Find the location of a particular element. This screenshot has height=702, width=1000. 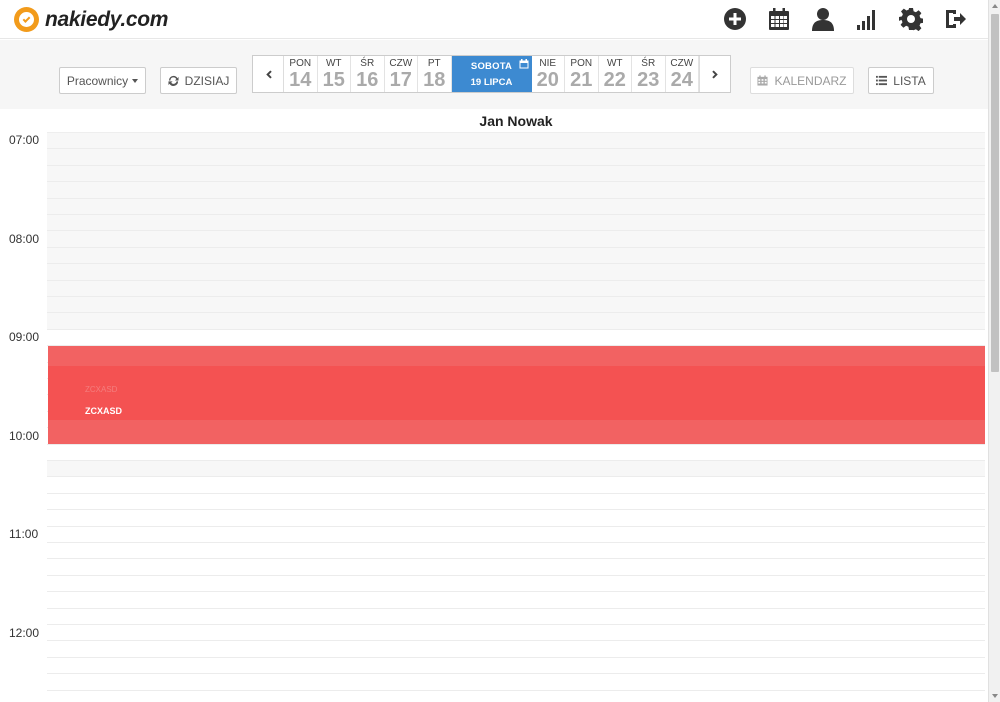

active-day-cell: SOBOTA 19 LIPCA is located at coordinates (491, 74).